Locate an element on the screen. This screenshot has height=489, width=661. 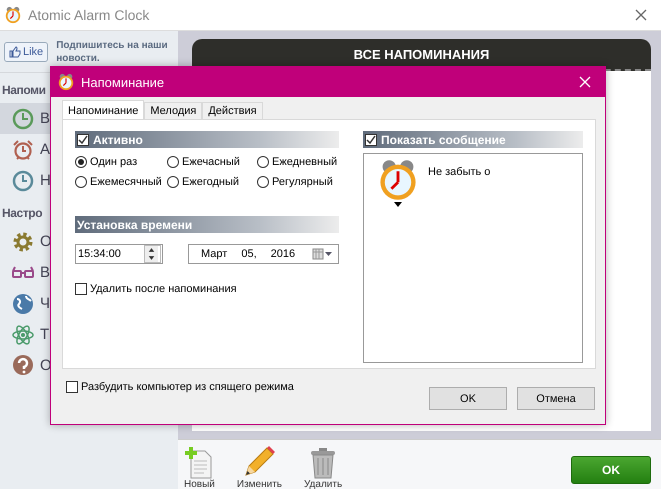
checkbox-label: Разбудить компьютер из спящего режима is located at coordinates (187, 387).